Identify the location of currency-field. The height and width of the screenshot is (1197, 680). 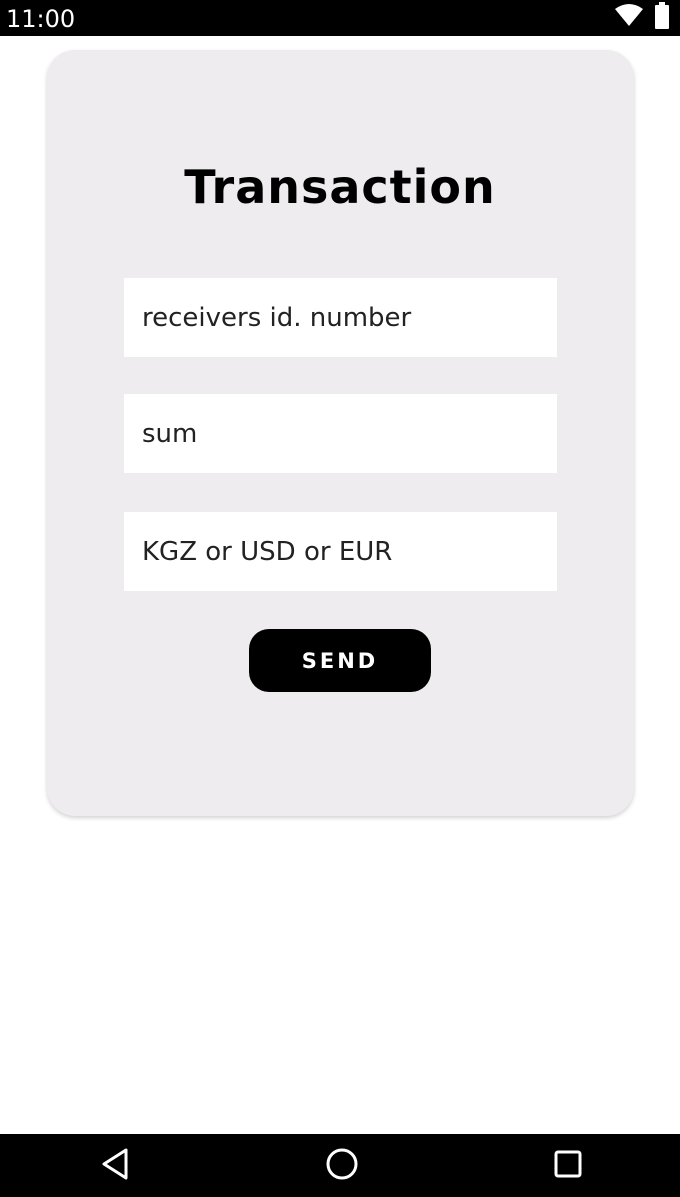
(340, 551).